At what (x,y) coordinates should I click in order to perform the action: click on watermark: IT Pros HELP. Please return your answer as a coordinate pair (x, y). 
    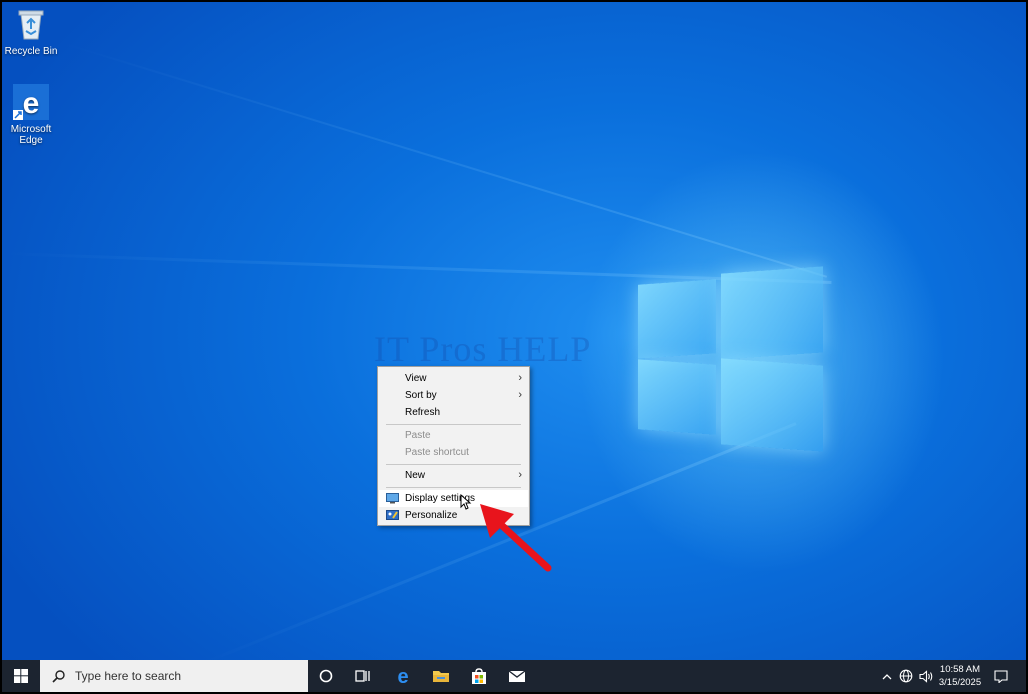
    Looking at the image, I should click on (483, 349).